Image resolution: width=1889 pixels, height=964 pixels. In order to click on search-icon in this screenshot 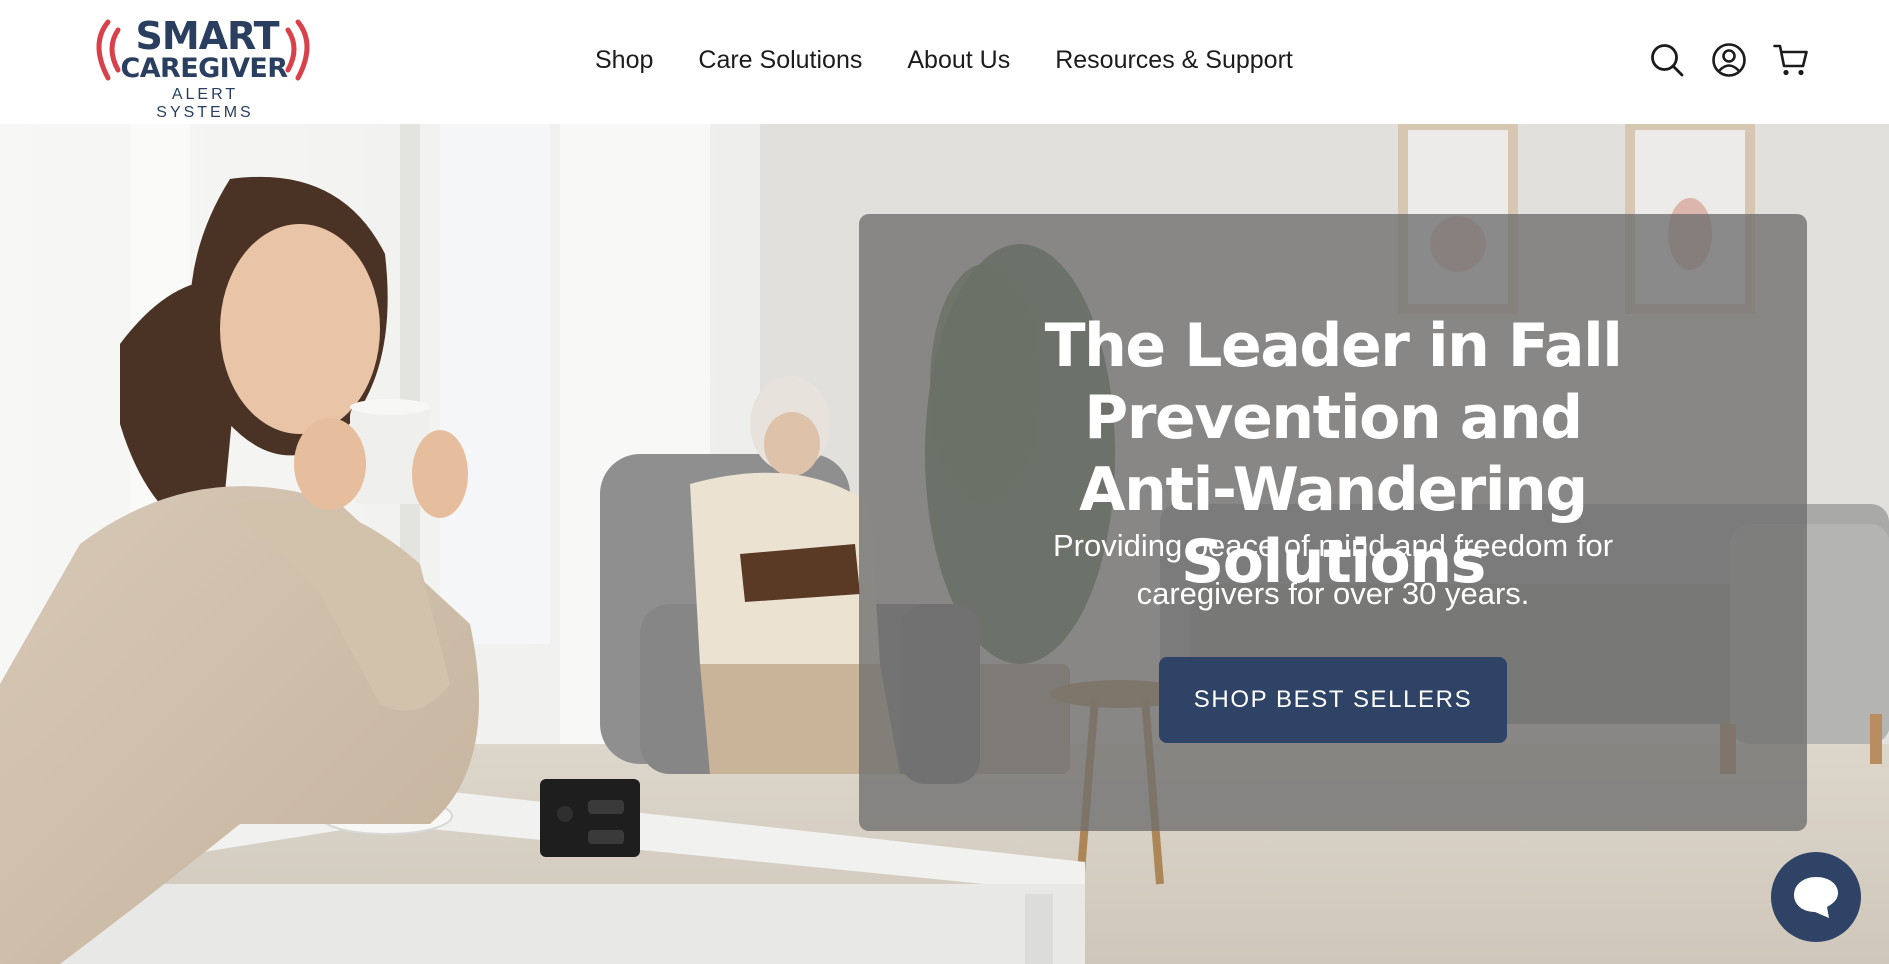, I will do `click(1667, 60)`.